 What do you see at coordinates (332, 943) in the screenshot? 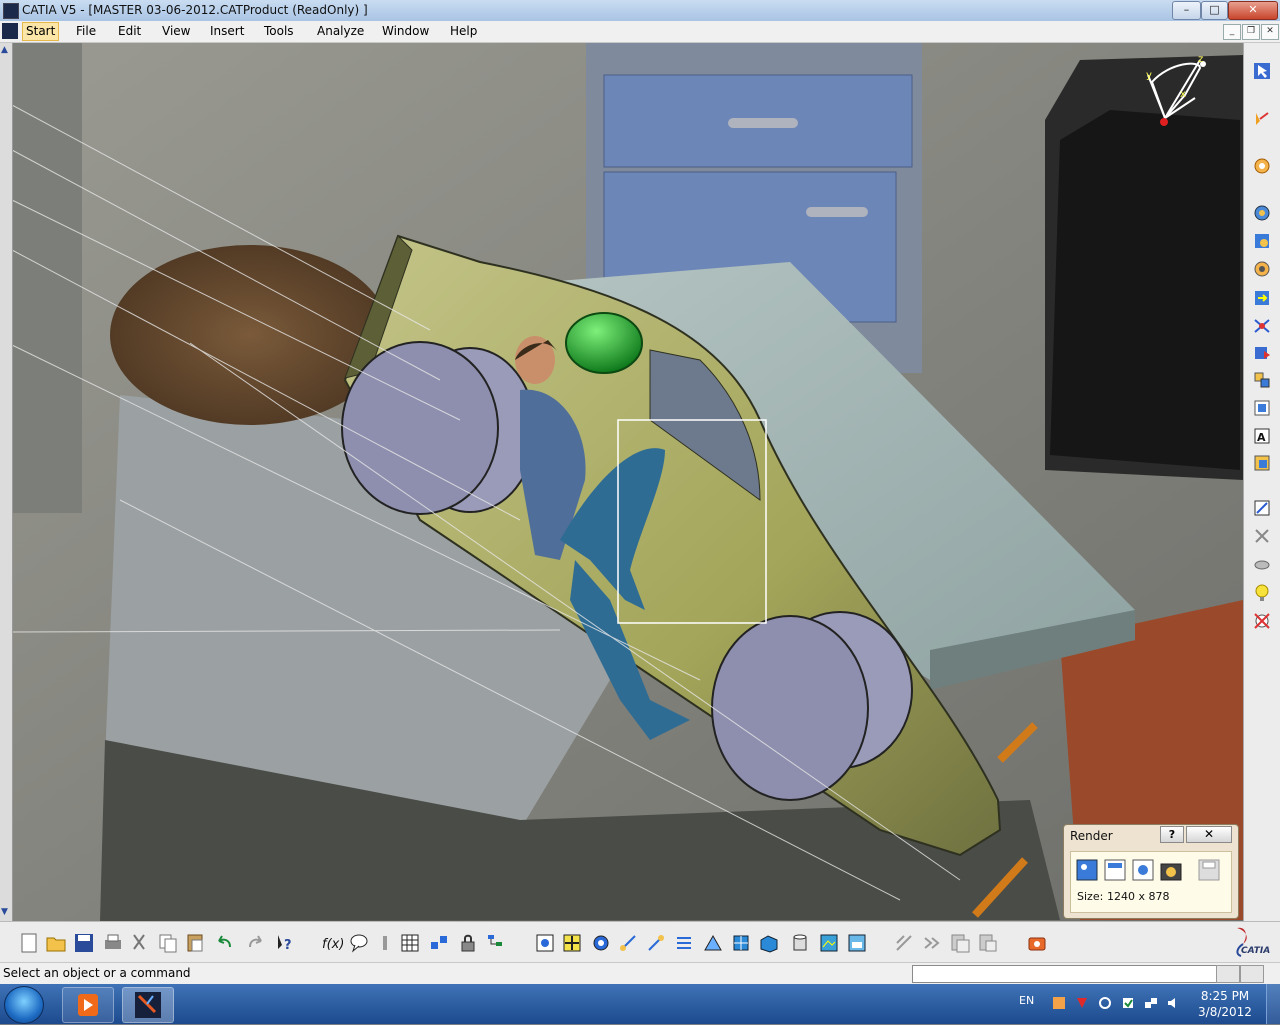
I see `formula-icon: f(x)` at bounding box center [332, 943].